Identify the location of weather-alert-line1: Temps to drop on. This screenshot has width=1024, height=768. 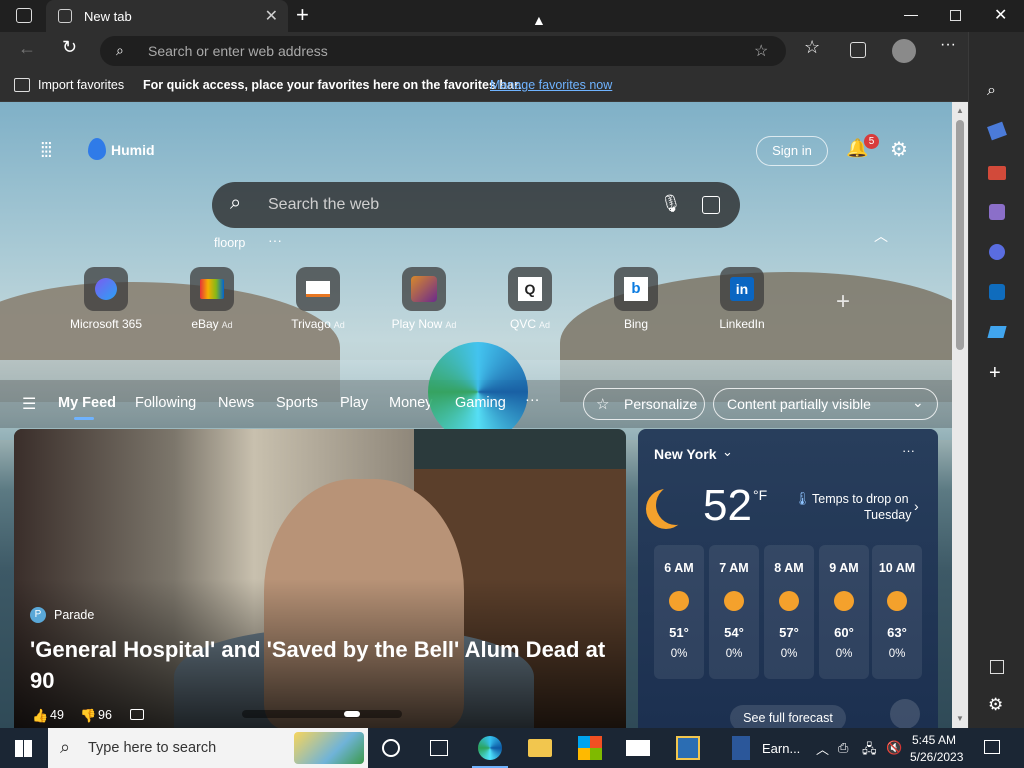
(860, 499).